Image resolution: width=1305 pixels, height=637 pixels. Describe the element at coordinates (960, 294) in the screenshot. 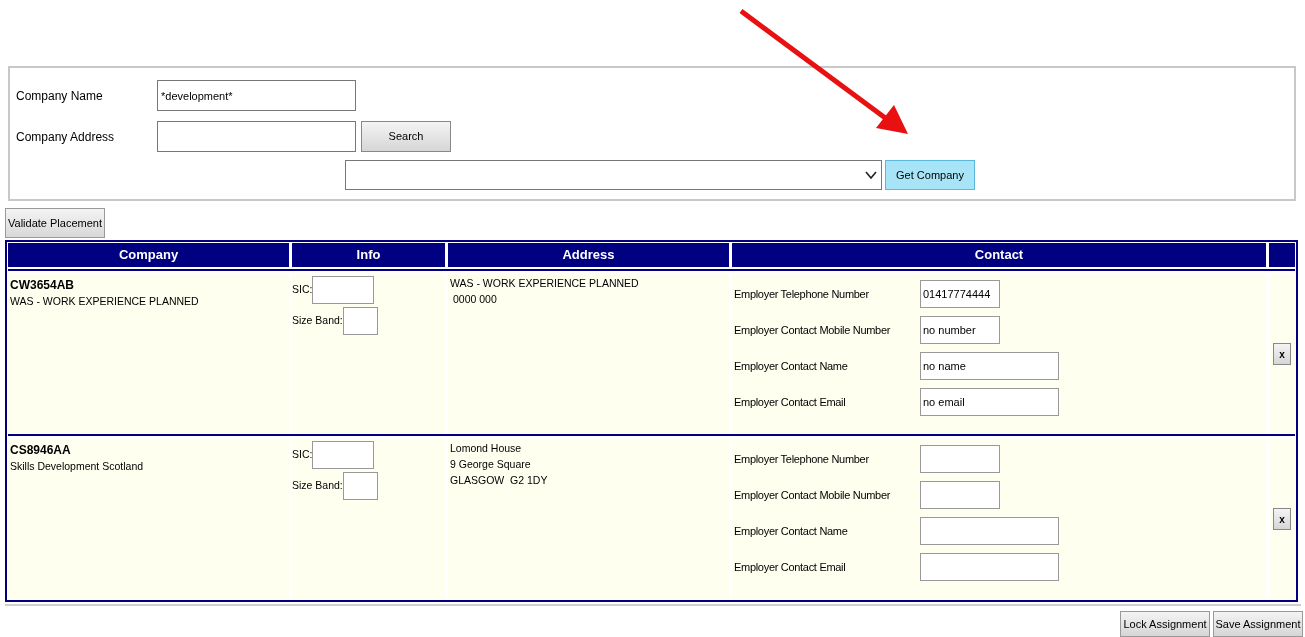

I see `contact-field: 01417774444` at that location.